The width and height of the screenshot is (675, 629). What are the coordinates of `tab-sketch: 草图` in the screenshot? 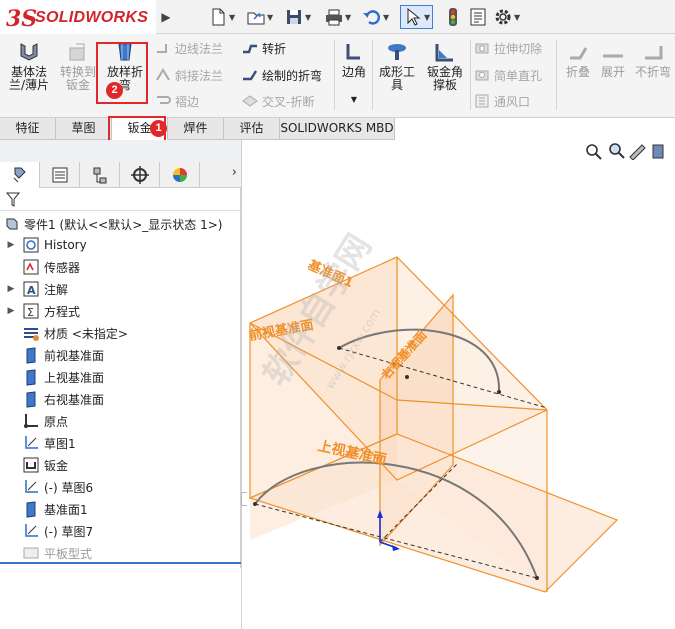 It's located at (84, 129).